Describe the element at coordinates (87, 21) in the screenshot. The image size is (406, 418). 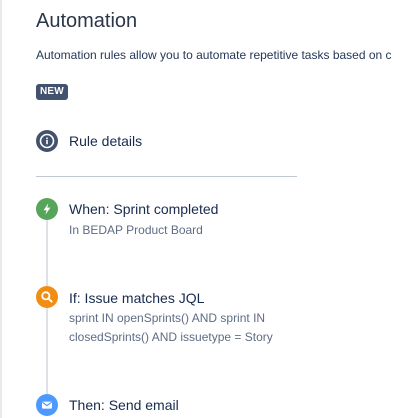
I see `page-title: Automation` at that location.